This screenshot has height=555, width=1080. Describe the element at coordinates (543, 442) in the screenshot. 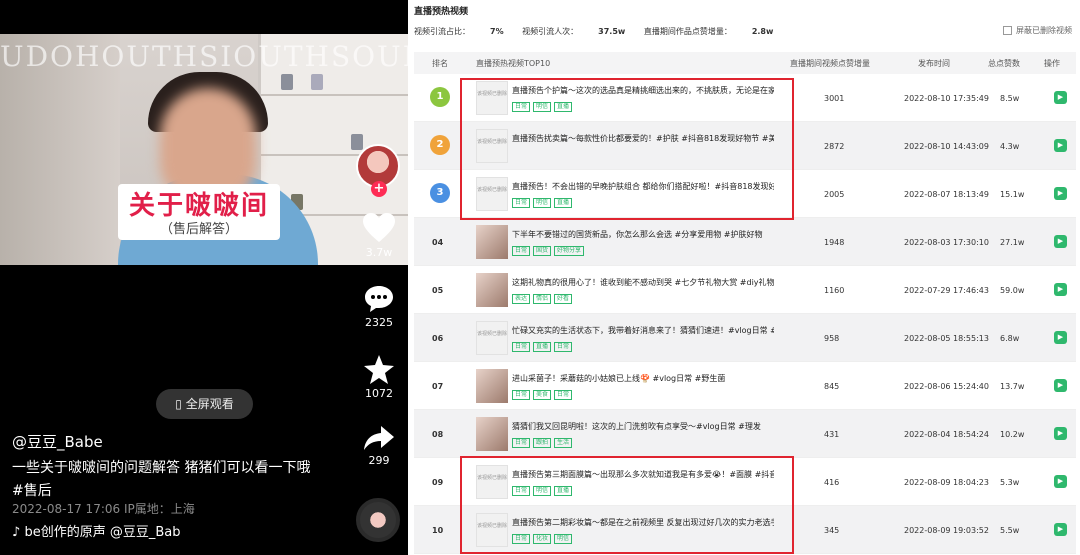

I see `video-tags: 日常 跟拍 生活` at that location.